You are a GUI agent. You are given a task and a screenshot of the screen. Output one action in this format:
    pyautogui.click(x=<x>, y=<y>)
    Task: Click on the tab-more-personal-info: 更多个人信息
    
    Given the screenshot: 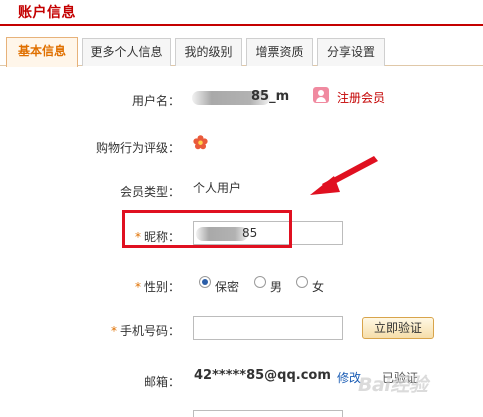 What is the action you would take?
    pyautogui.click(x=126, y=52)
    